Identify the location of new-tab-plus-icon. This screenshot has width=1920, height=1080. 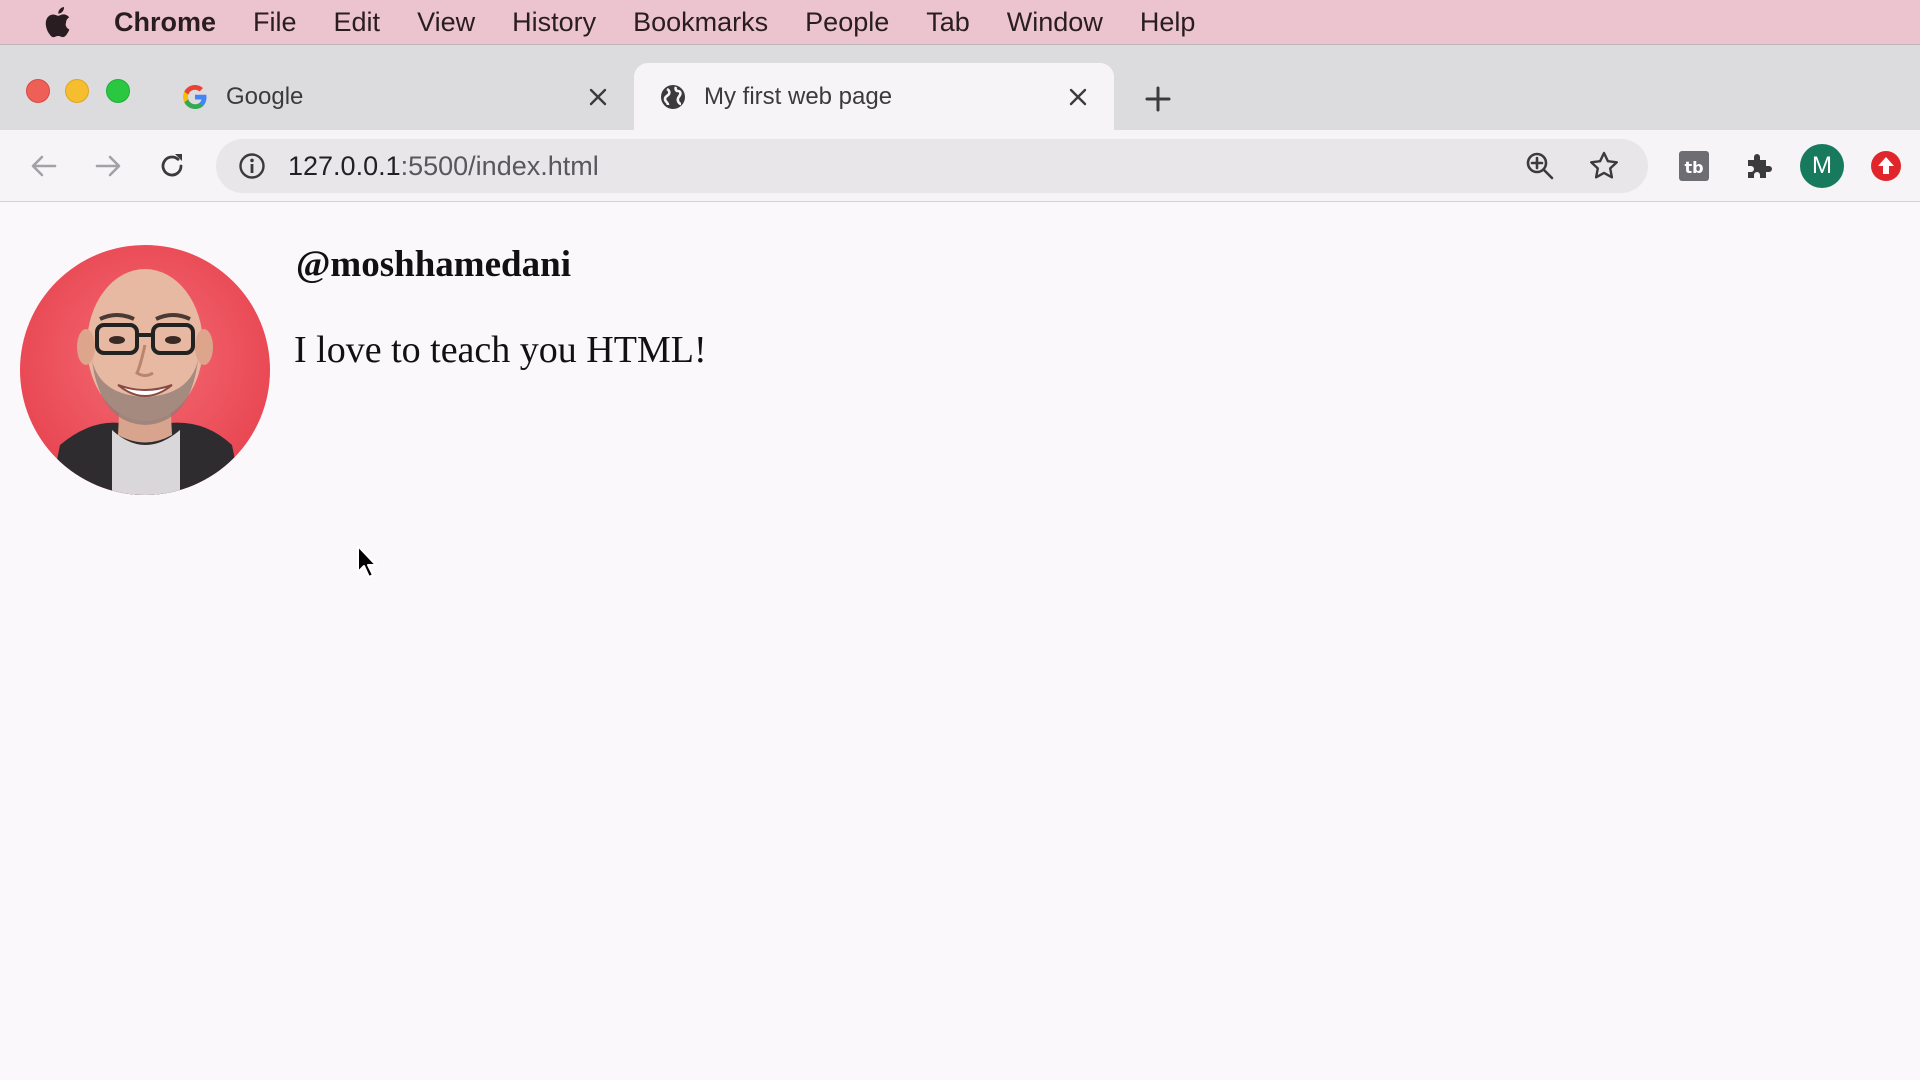
(1158, 99).